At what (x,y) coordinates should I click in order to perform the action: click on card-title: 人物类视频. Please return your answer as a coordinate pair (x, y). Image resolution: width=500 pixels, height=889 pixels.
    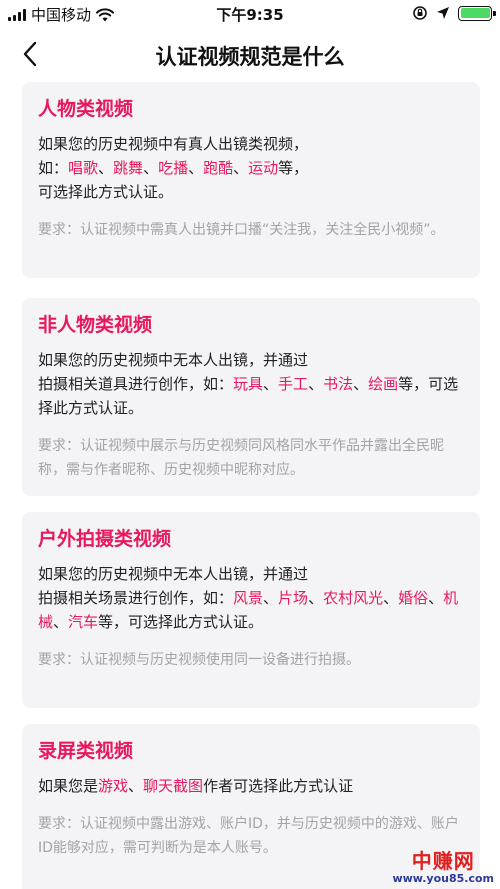
    Looking at the image, I should click on (86, 109).